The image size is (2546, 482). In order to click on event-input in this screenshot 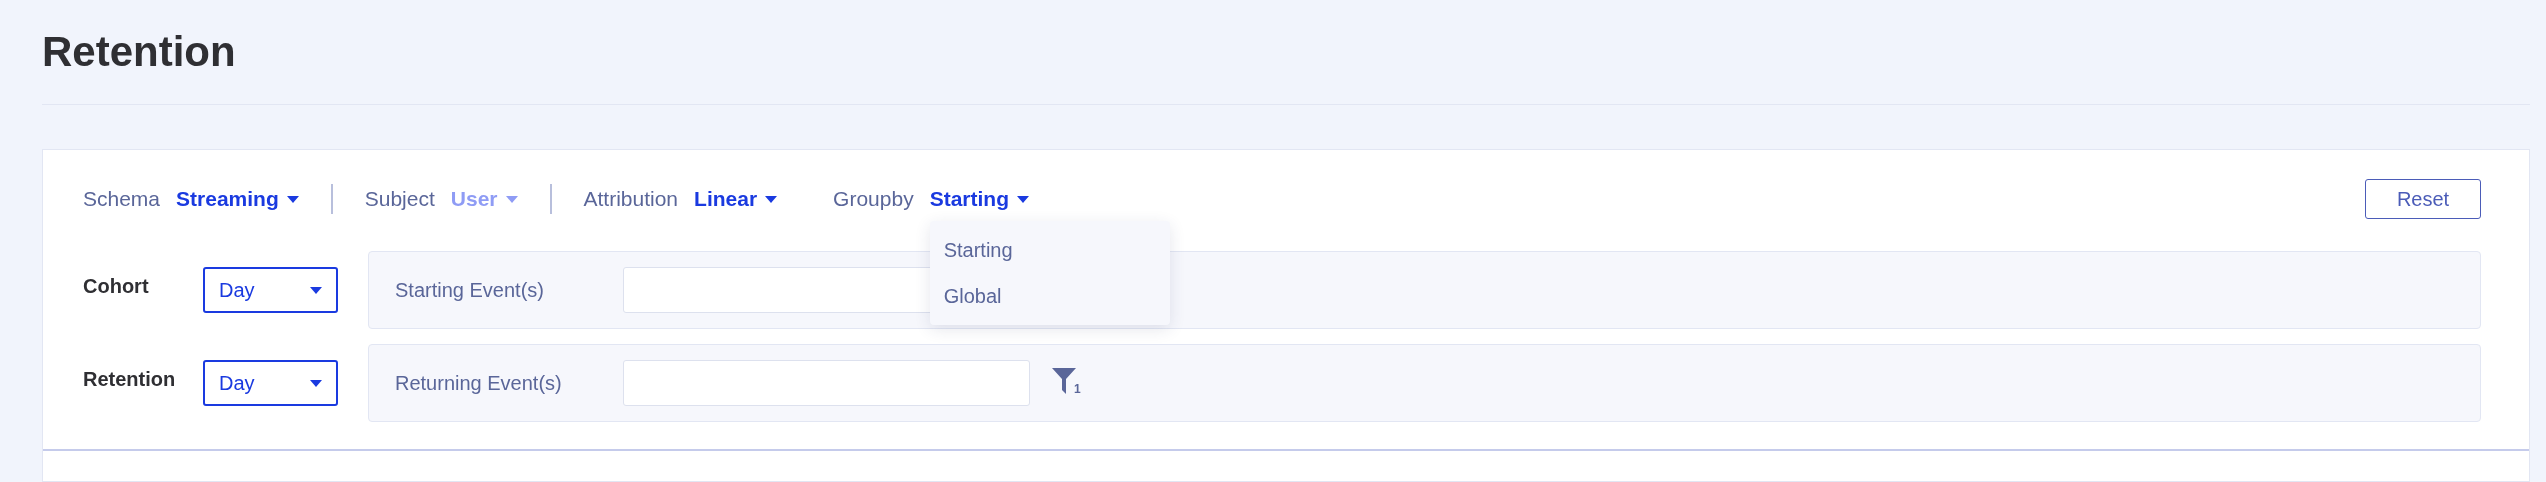, I will do `click(826, 383)`.